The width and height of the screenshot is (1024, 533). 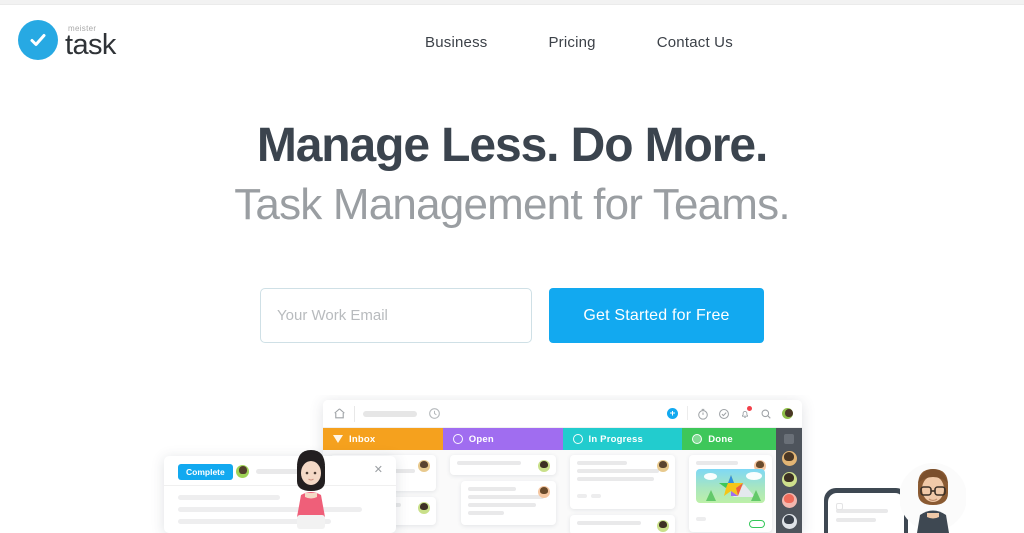 I want to click on logo-mark, so click(x=38, y=40).